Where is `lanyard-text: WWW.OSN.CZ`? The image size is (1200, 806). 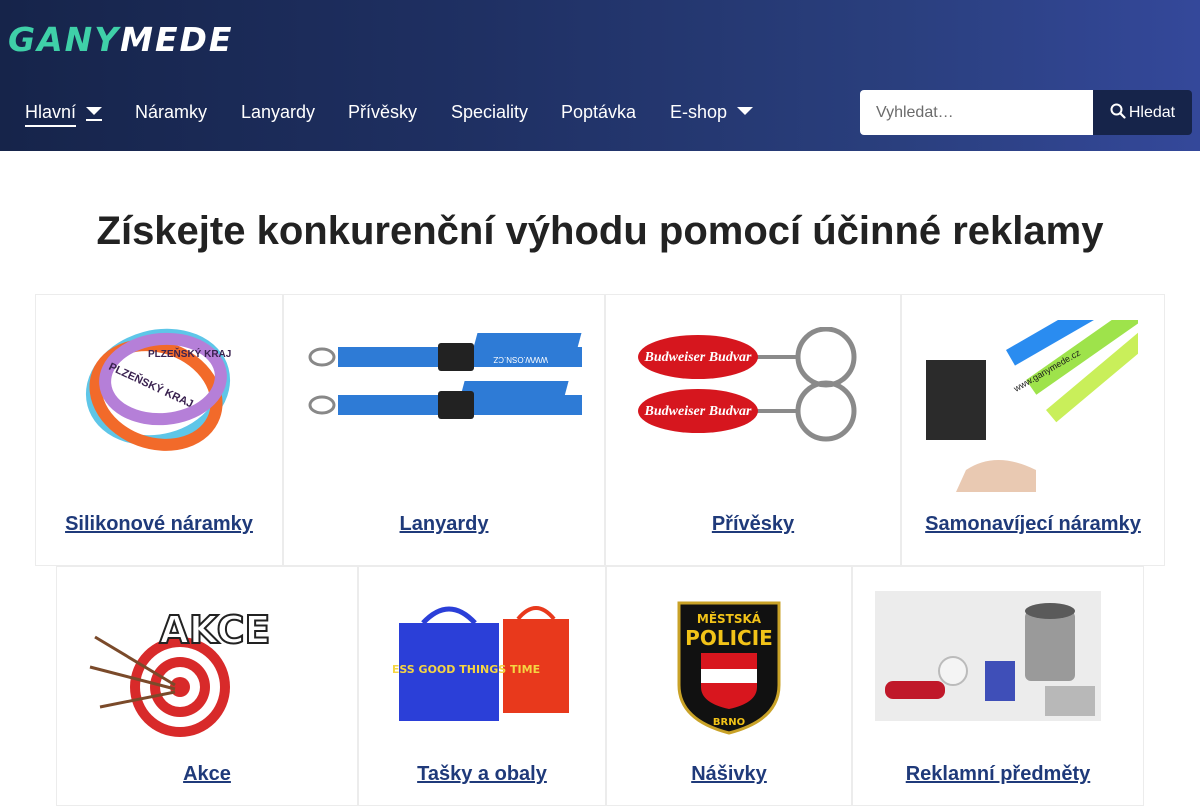
lanyard-text: WWW.OSN.CZ is located at coordinates (520, 359).